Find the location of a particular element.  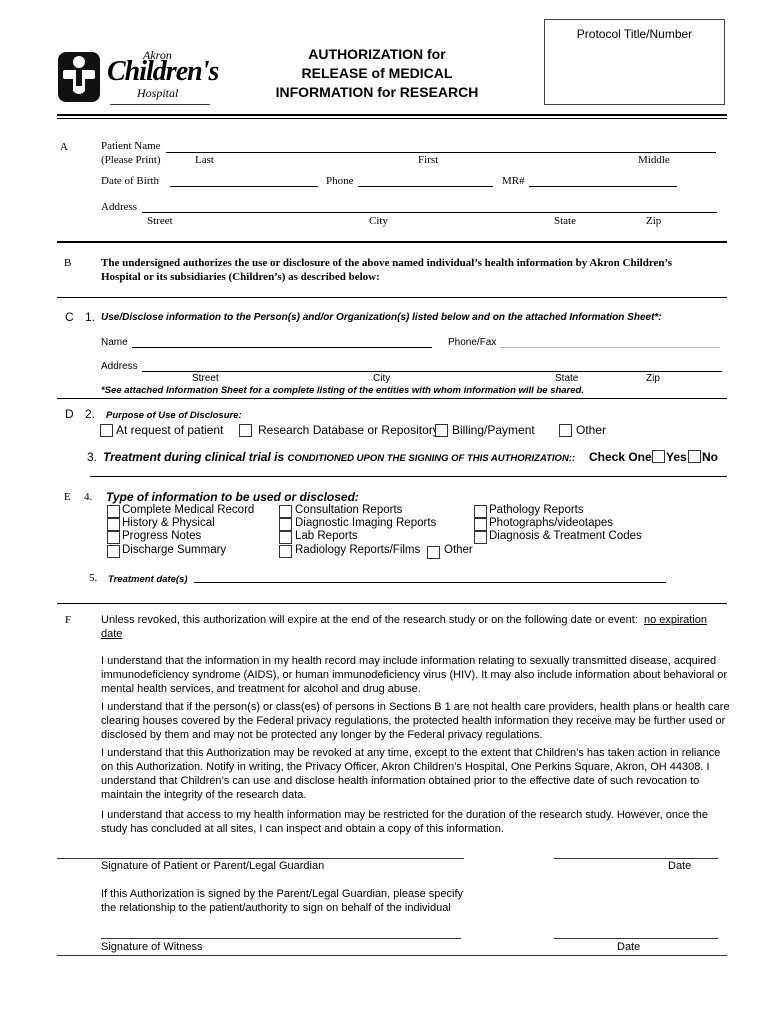

trial-yes-checkbox is located at coordinates (658, 456).